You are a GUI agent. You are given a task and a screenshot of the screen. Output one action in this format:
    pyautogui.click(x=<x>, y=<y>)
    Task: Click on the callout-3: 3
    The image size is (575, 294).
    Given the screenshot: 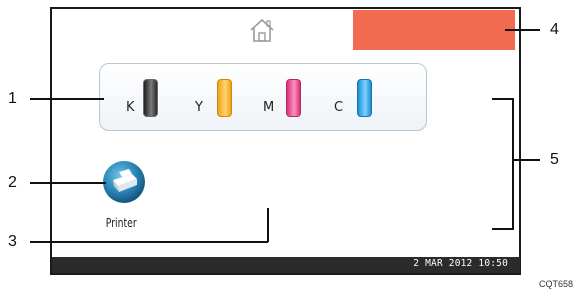 What is the action you would take?
    pyautogui.click(x=12, y=241)
    